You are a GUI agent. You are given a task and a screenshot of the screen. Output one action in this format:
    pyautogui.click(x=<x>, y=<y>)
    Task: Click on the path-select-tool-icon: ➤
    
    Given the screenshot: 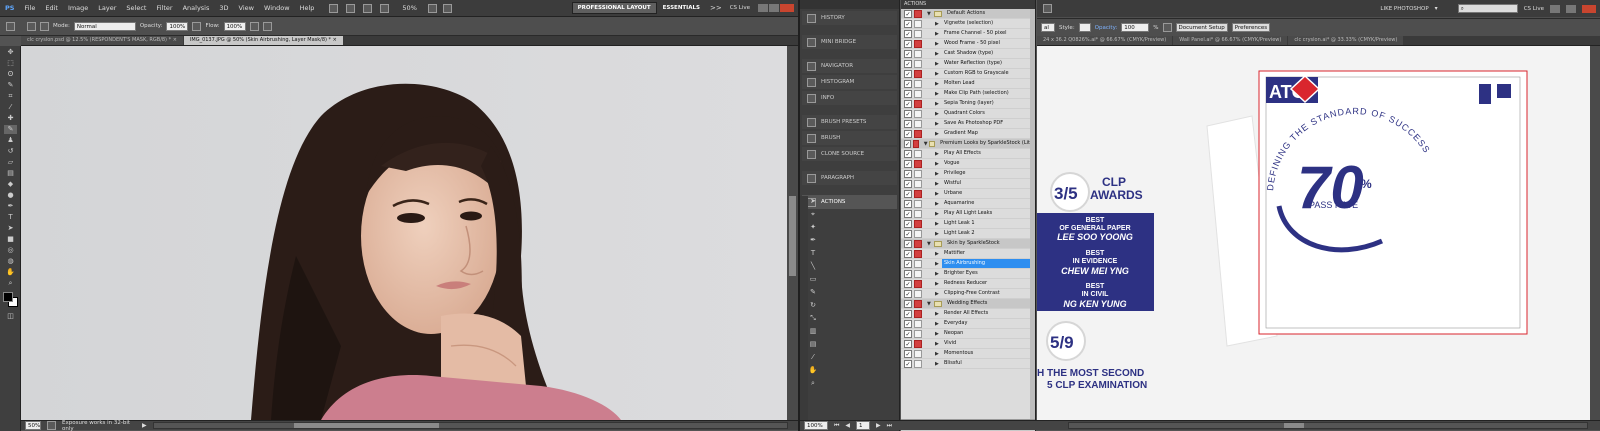 What is the action you would take?
    pyautogui.click(x=10, y=228)
    